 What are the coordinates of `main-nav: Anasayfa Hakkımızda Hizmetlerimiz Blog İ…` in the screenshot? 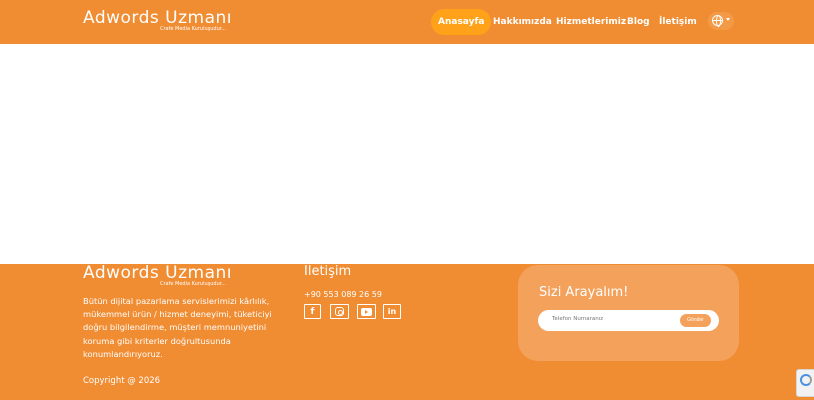 It's located at (407, 22).